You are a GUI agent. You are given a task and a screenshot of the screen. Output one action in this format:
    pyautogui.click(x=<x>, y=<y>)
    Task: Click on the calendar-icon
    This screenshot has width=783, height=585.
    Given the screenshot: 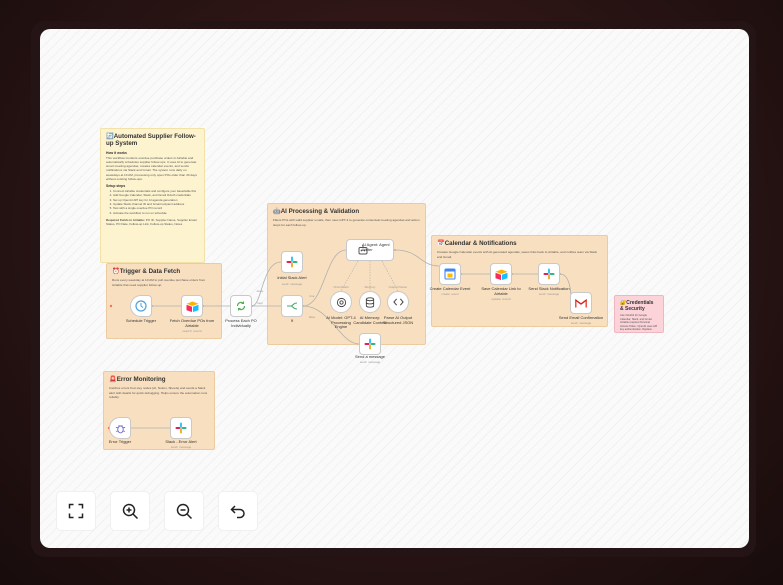 What is the action you would take?
    pyautogui.click(x=450, y=274)
    